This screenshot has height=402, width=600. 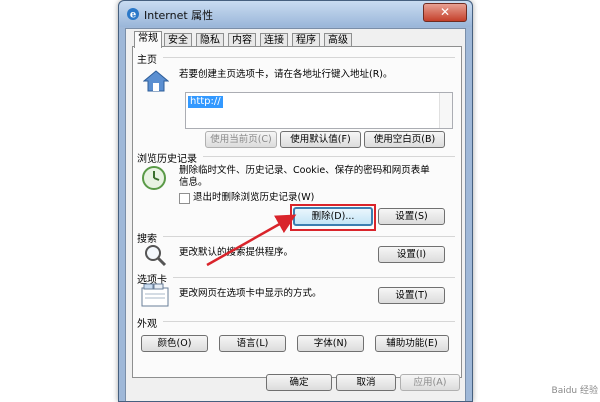 I want to click on watermark: Baidu 经验, so click(x=574, y=391).